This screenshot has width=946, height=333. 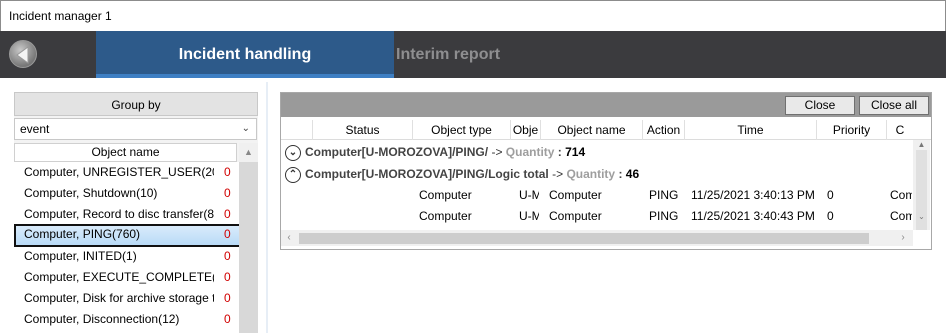 I want to click on list-item-name: Computer, Record to disc transfer(8, so click(x=119, y=214).